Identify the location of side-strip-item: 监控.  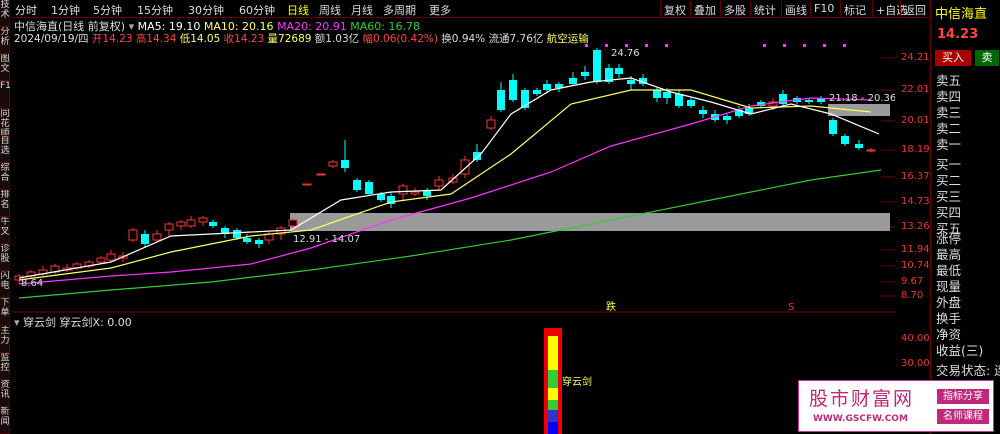
(5, 366).